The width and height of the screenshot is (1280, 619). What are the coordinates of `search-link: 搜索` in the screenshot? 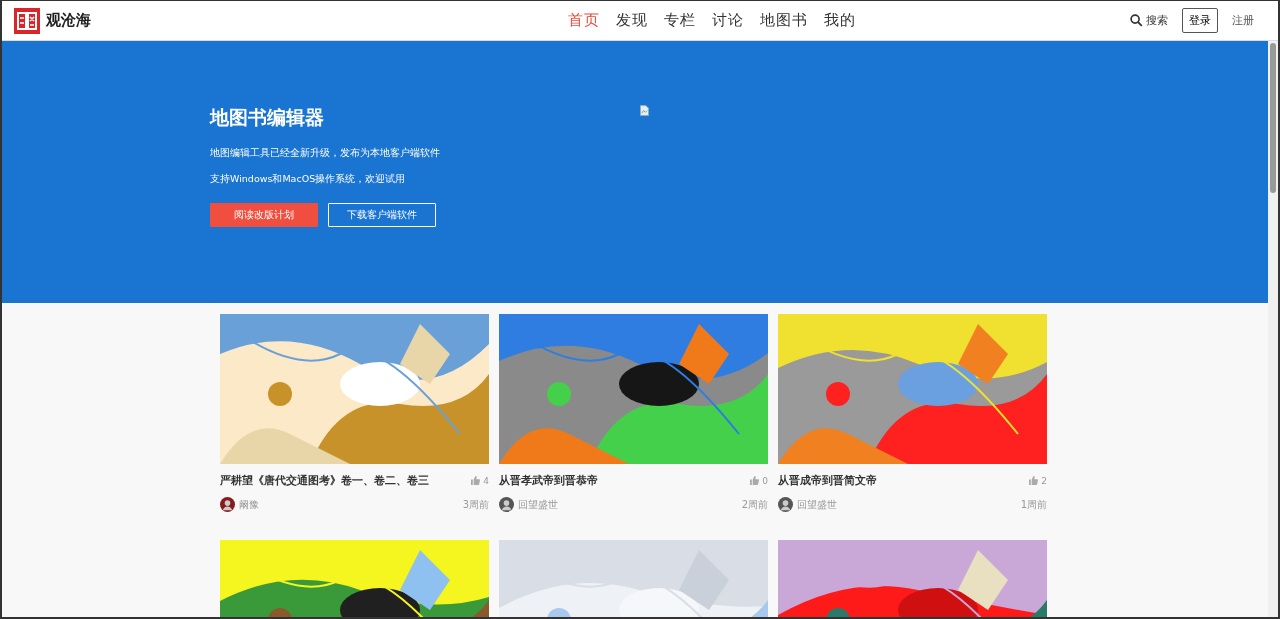 It's located at (1149, 20).